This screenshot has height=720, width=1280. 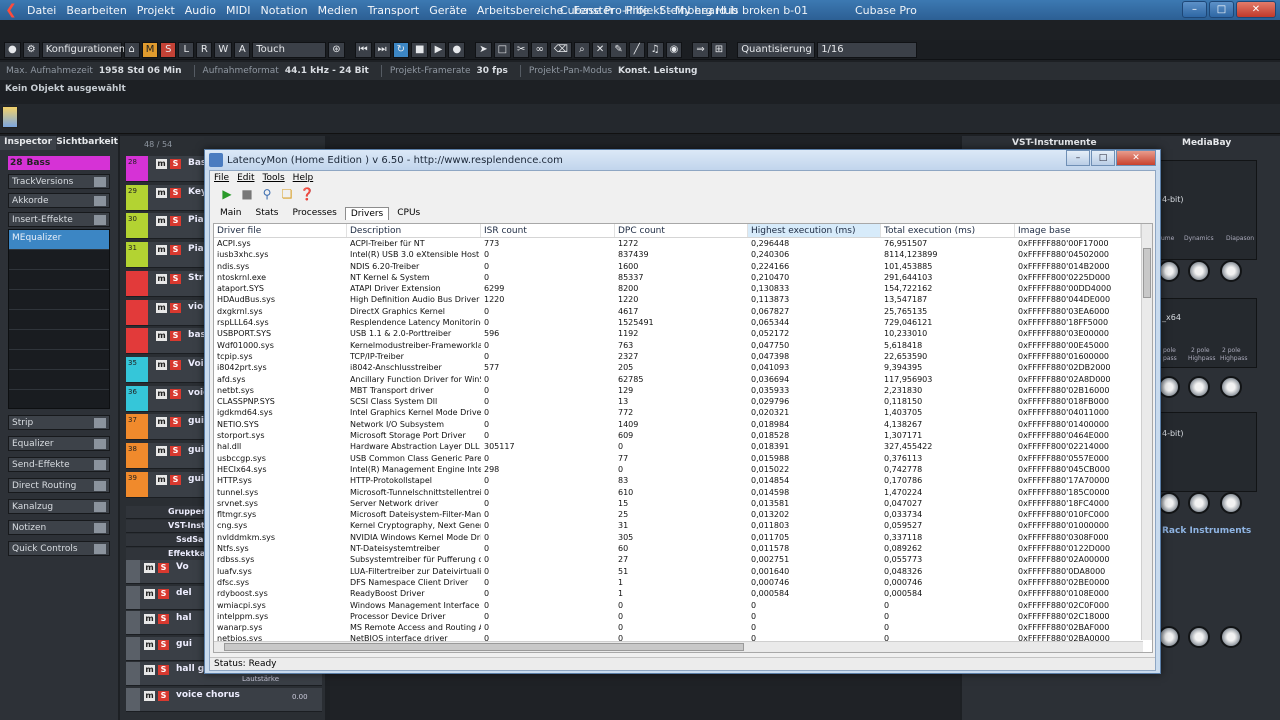 What do you see at coordinates (59, 485) in the screenshot?
I see `inspector-section-bottom-3: Direct Routing` at bounding box center [59, 485].